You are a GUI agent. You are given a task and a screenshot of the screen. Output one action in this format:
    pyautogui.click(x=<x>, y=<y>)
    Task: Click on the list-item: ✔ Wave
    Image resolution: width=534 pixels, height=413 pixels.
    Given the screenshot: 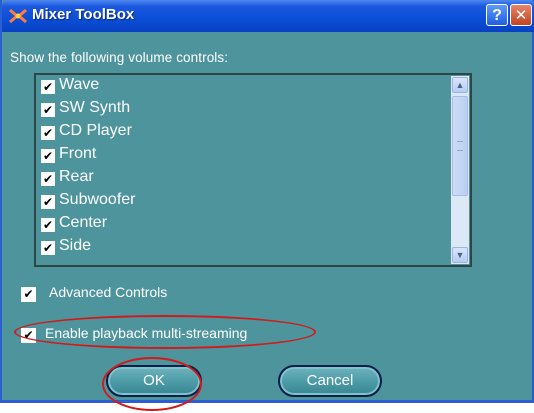 What is the action you would take?
    pyautogui.click(x=238, y=86)
    